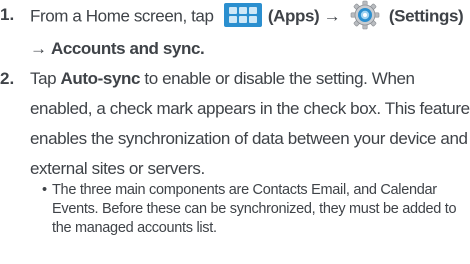 The width and height of the screenshot is (470, 264). What do you see at coordinates (7, 78) in the screenshot?
I see `step-number: 2.` at bounding box center [7, 78].